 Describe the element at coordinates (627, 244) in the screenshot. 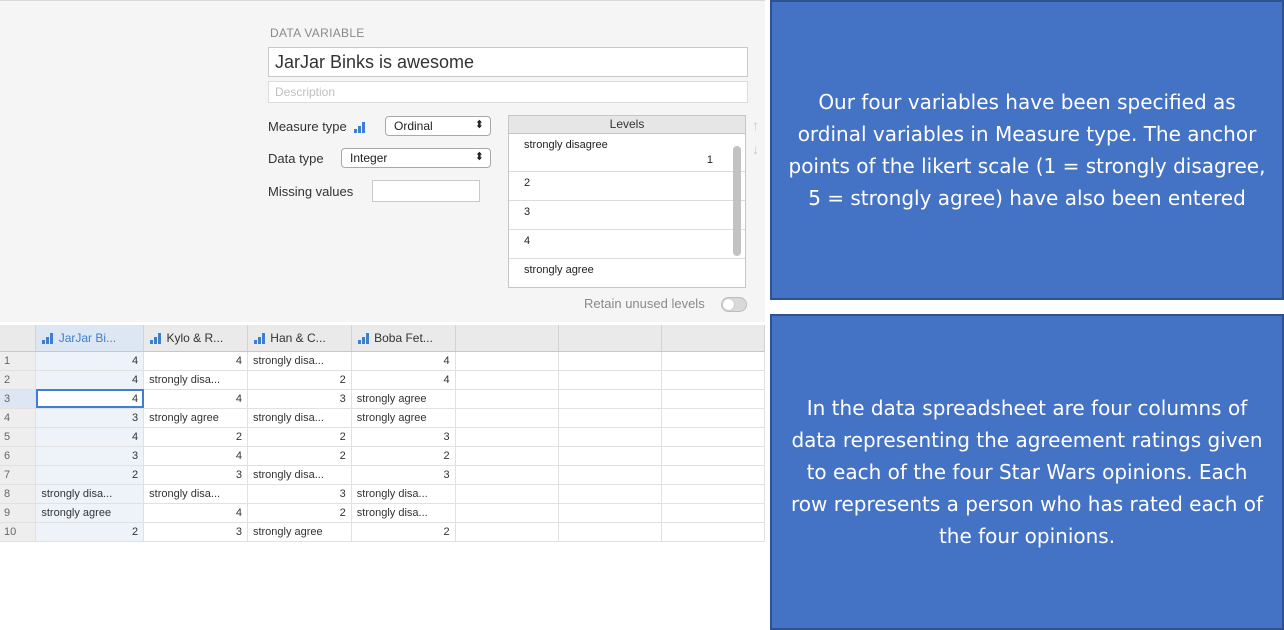

I see `level-item: 4` at that location.